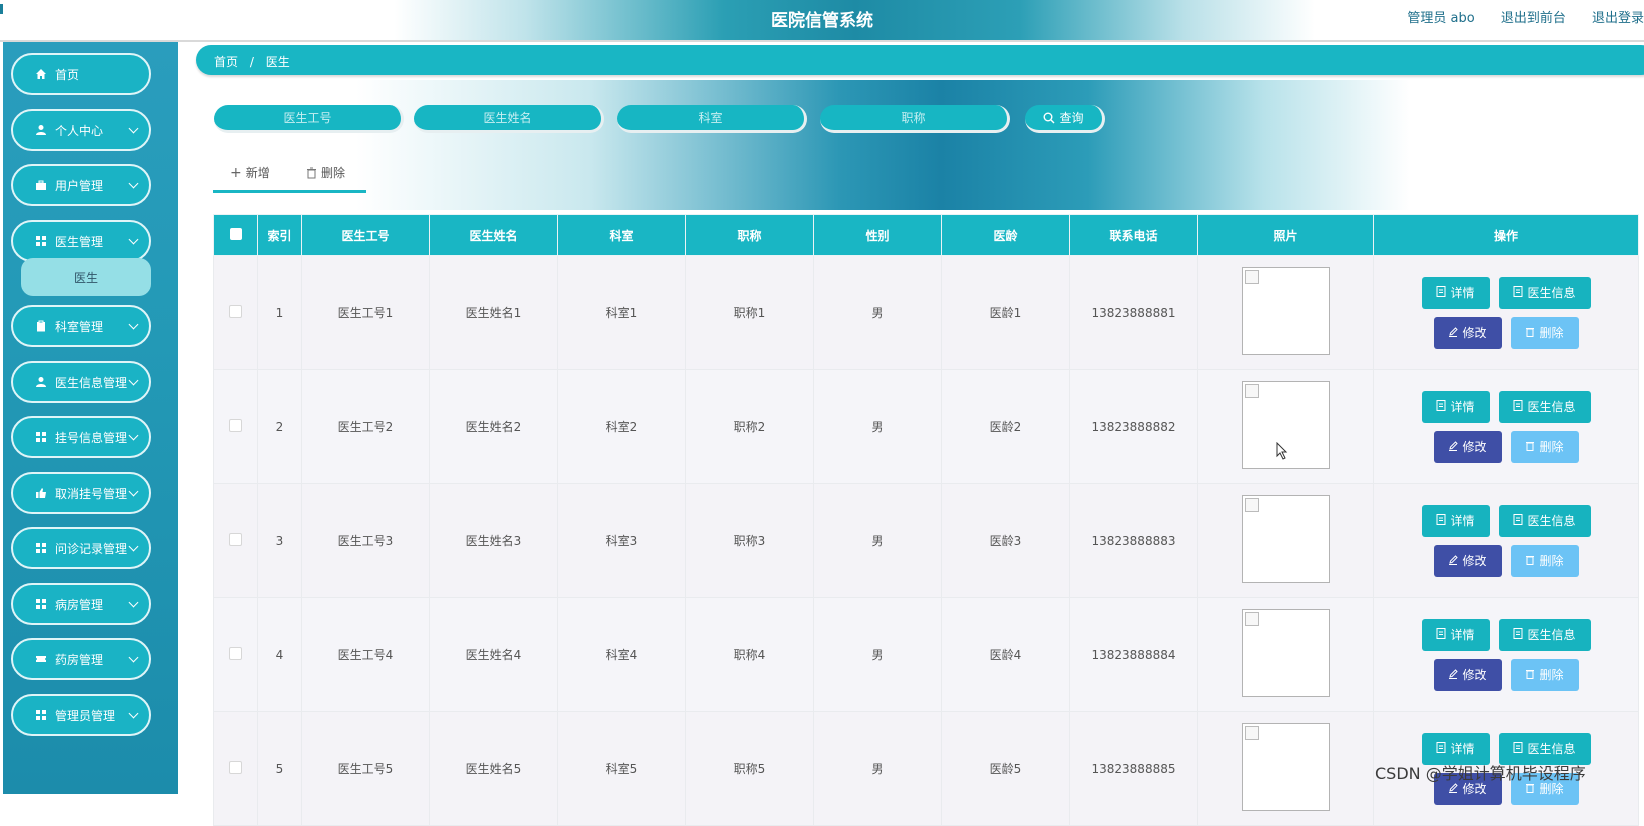  I want to click on sidebar-item-2: 用户管理, so click(81, 185).